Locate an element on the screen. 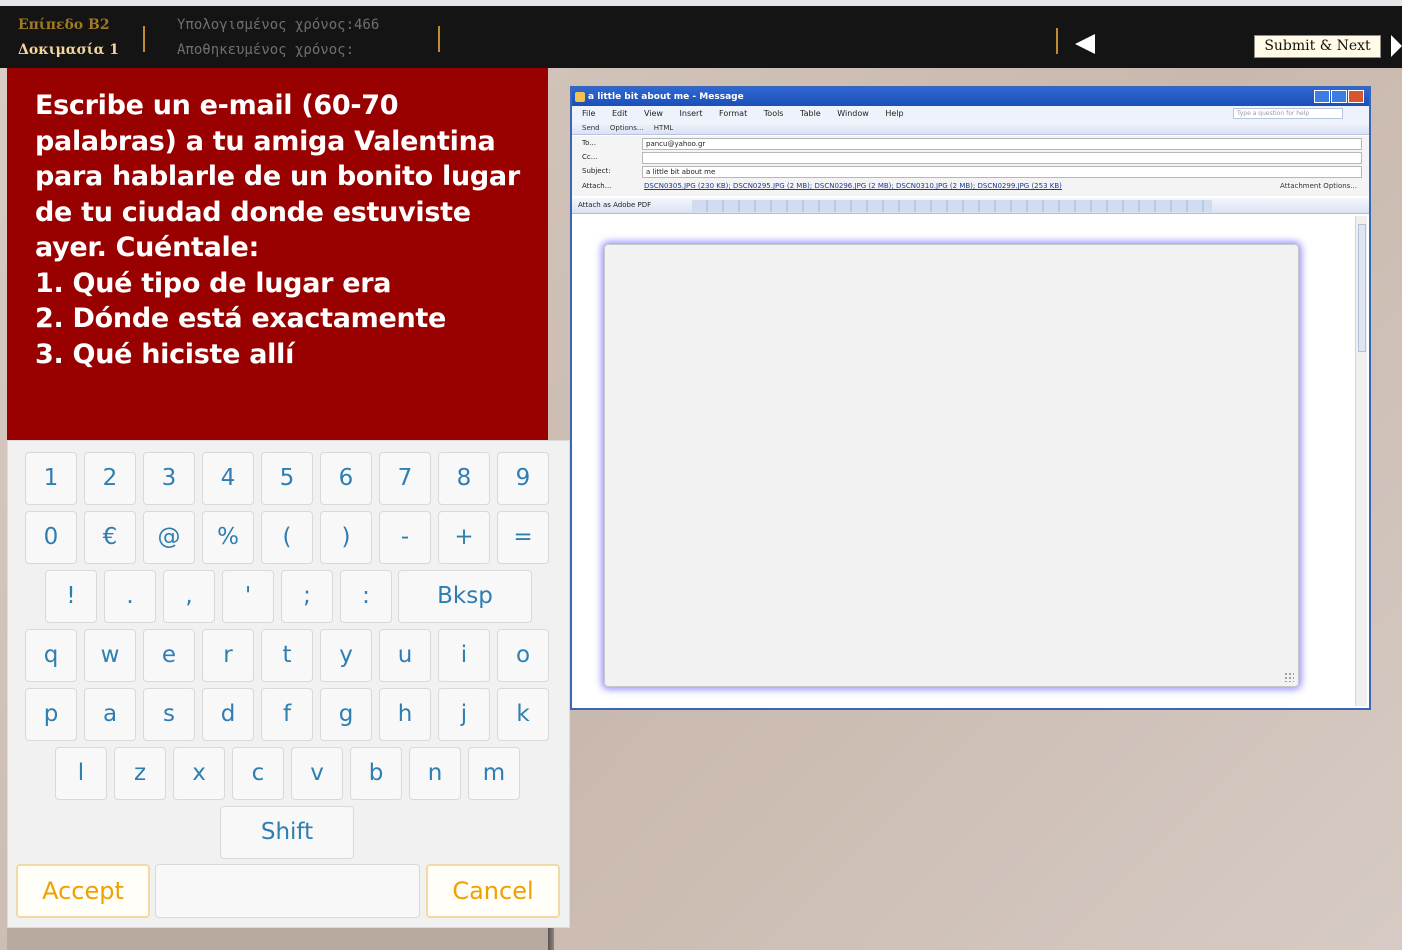 The width and height of the screenshot is (1402, 950). key-j: j is located at coordinates (464, 714).